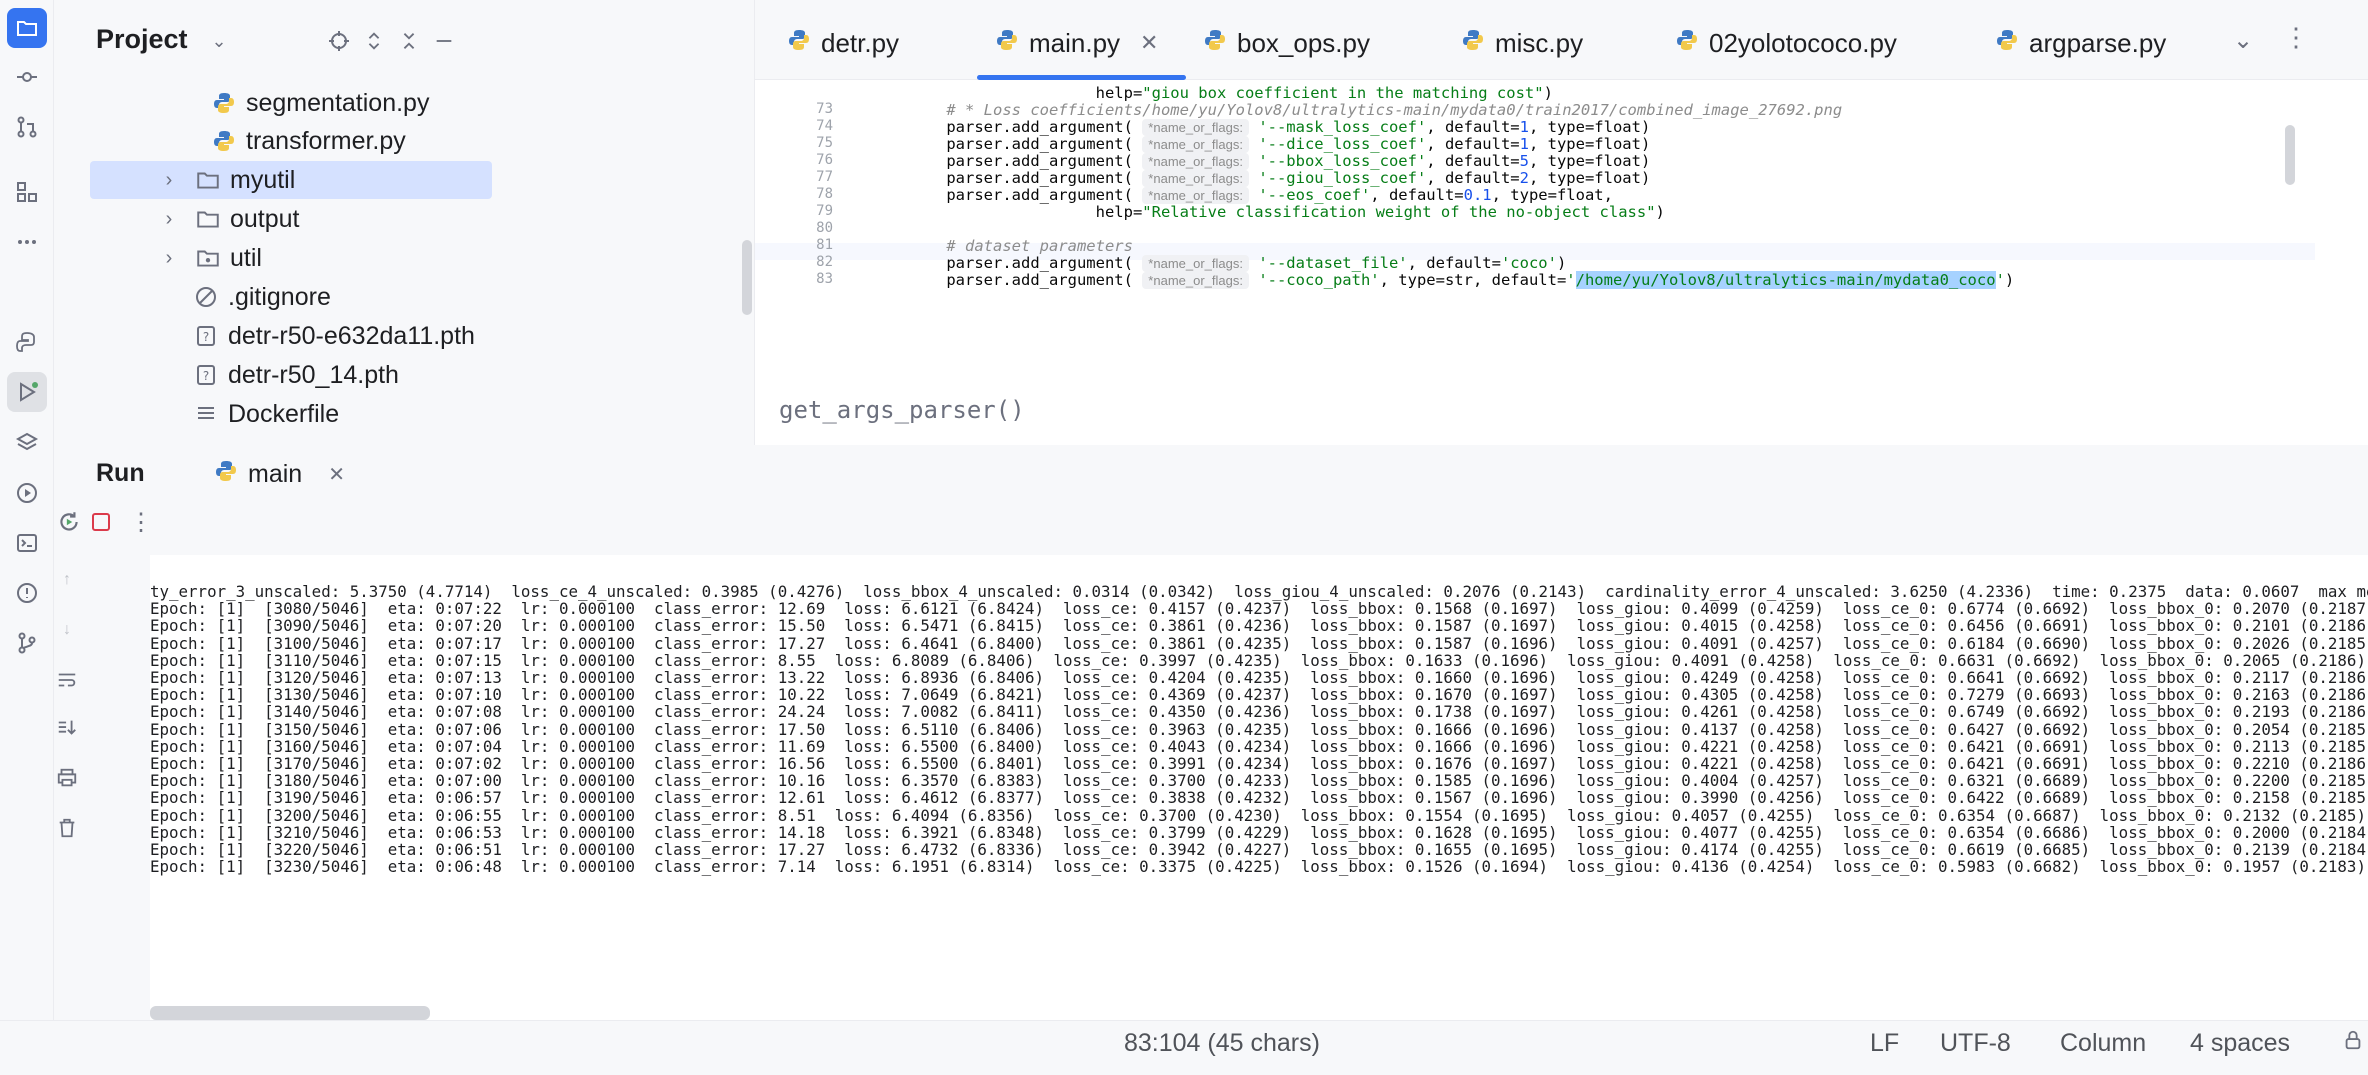  I want to click on project-title: Project, so click(142, 39).